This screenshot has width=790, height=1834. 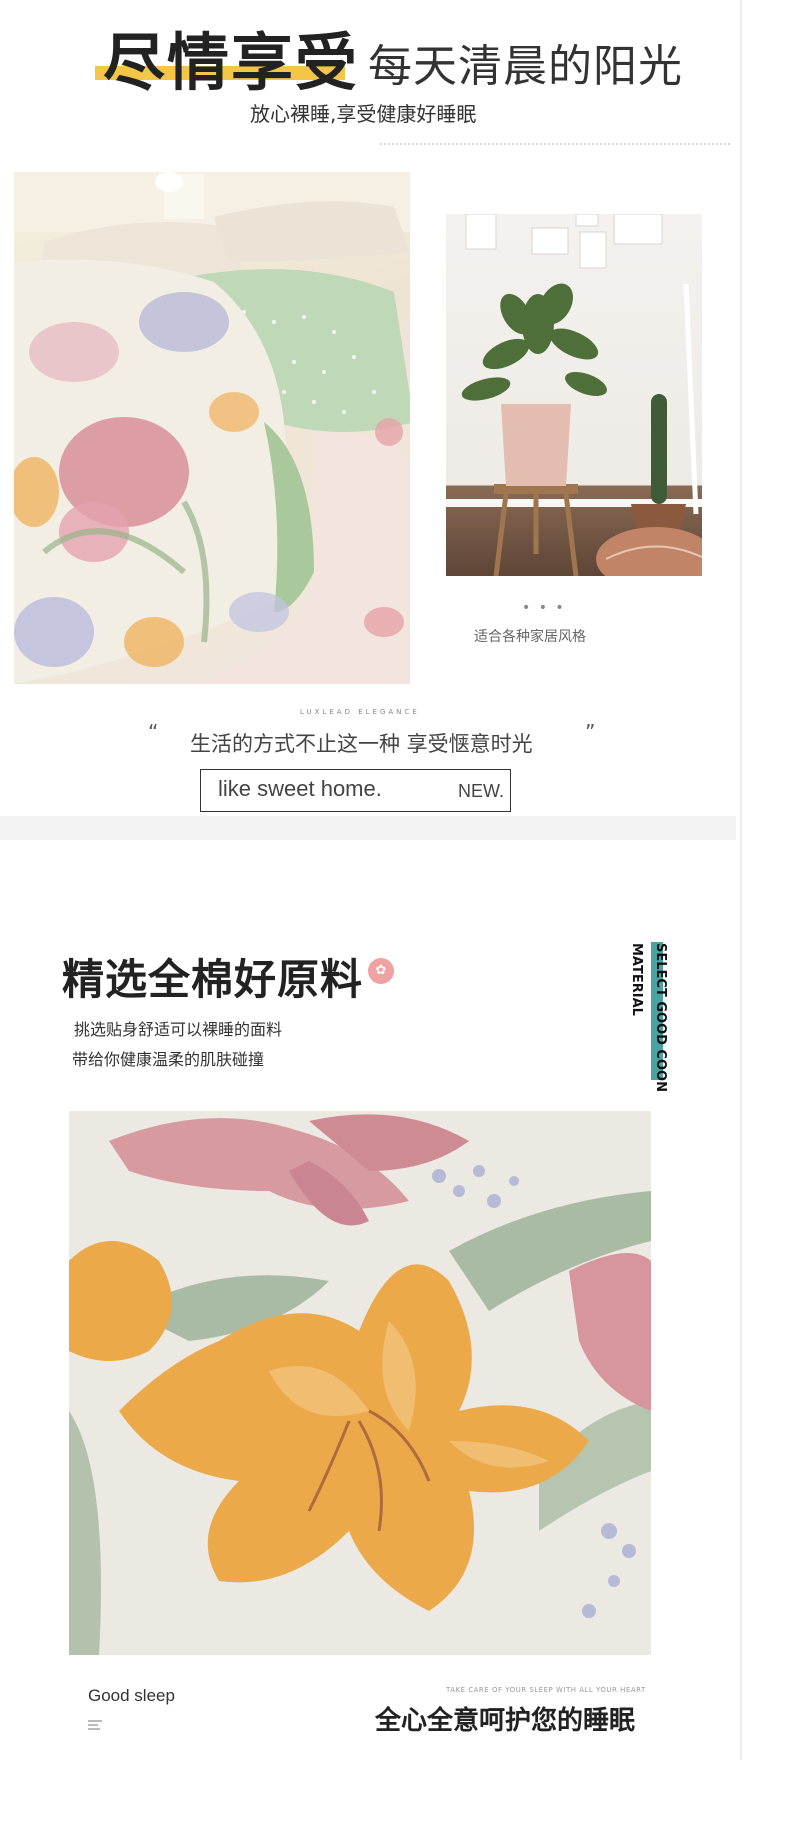 I want to click on gallery-caption: 适合各种家居风格, so click(x=530, y=637).